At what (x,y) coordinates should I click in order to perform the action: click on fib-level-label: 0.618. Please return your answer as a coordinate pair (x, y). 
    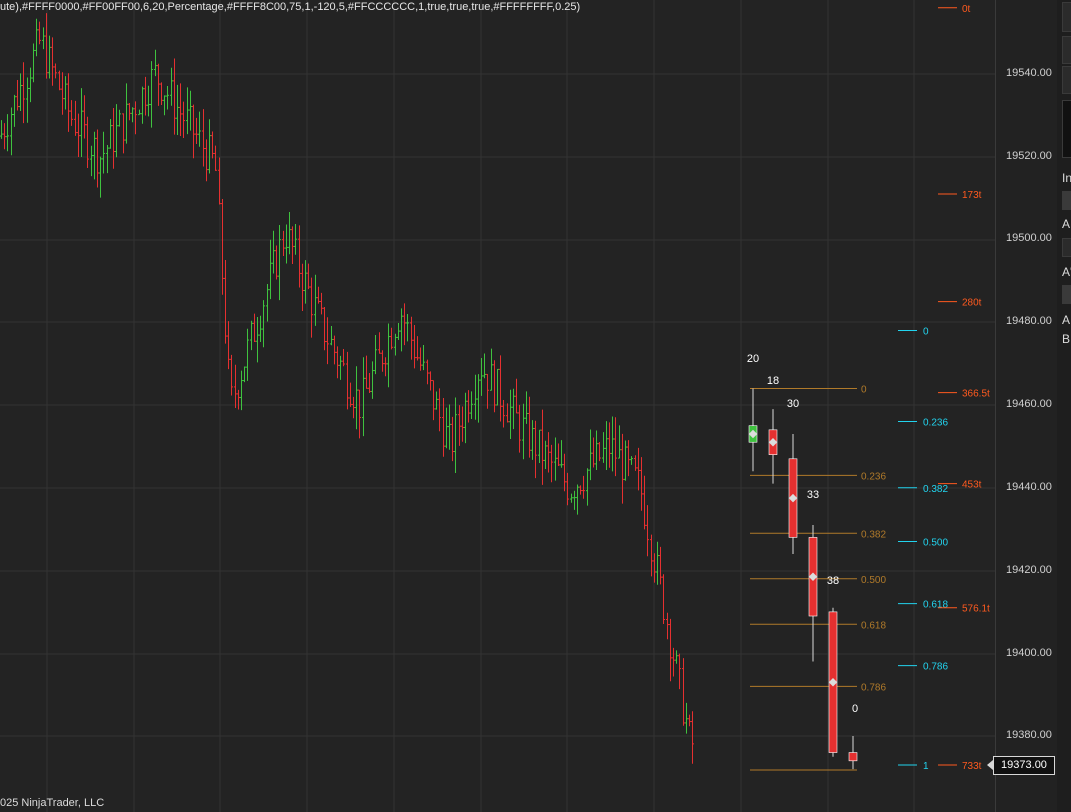
    Looking at the image, I should click on (873, 625).